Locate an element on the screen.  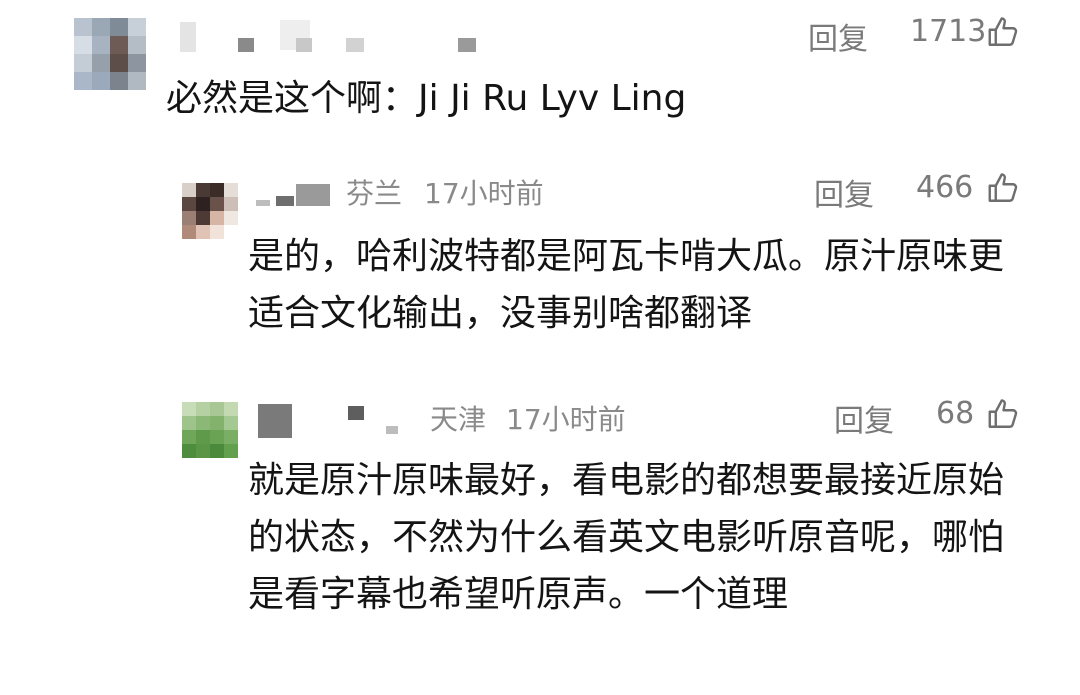
location-label: 天津 is located at coordinates (458, 419).